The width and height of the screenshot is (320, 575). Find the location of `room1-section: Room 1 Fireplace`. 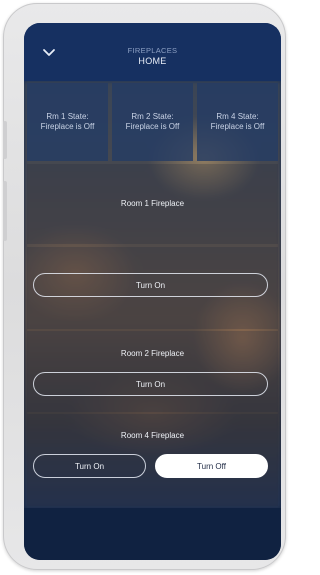

room1-section: Room 1 Fireplace is located at coordinates (152, 204).